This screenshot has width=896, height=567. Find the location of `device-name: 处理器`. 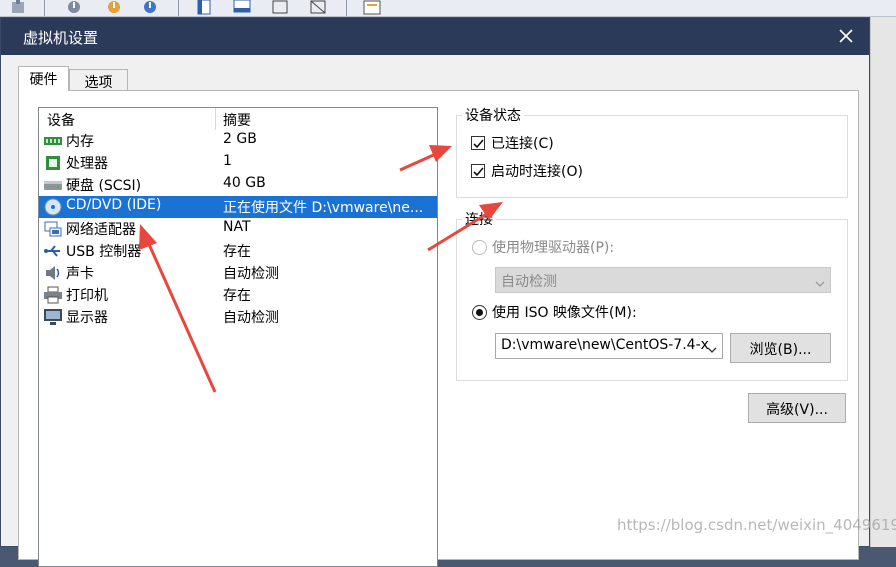

device-name: 处理器 is located at coordinates (87, 164).